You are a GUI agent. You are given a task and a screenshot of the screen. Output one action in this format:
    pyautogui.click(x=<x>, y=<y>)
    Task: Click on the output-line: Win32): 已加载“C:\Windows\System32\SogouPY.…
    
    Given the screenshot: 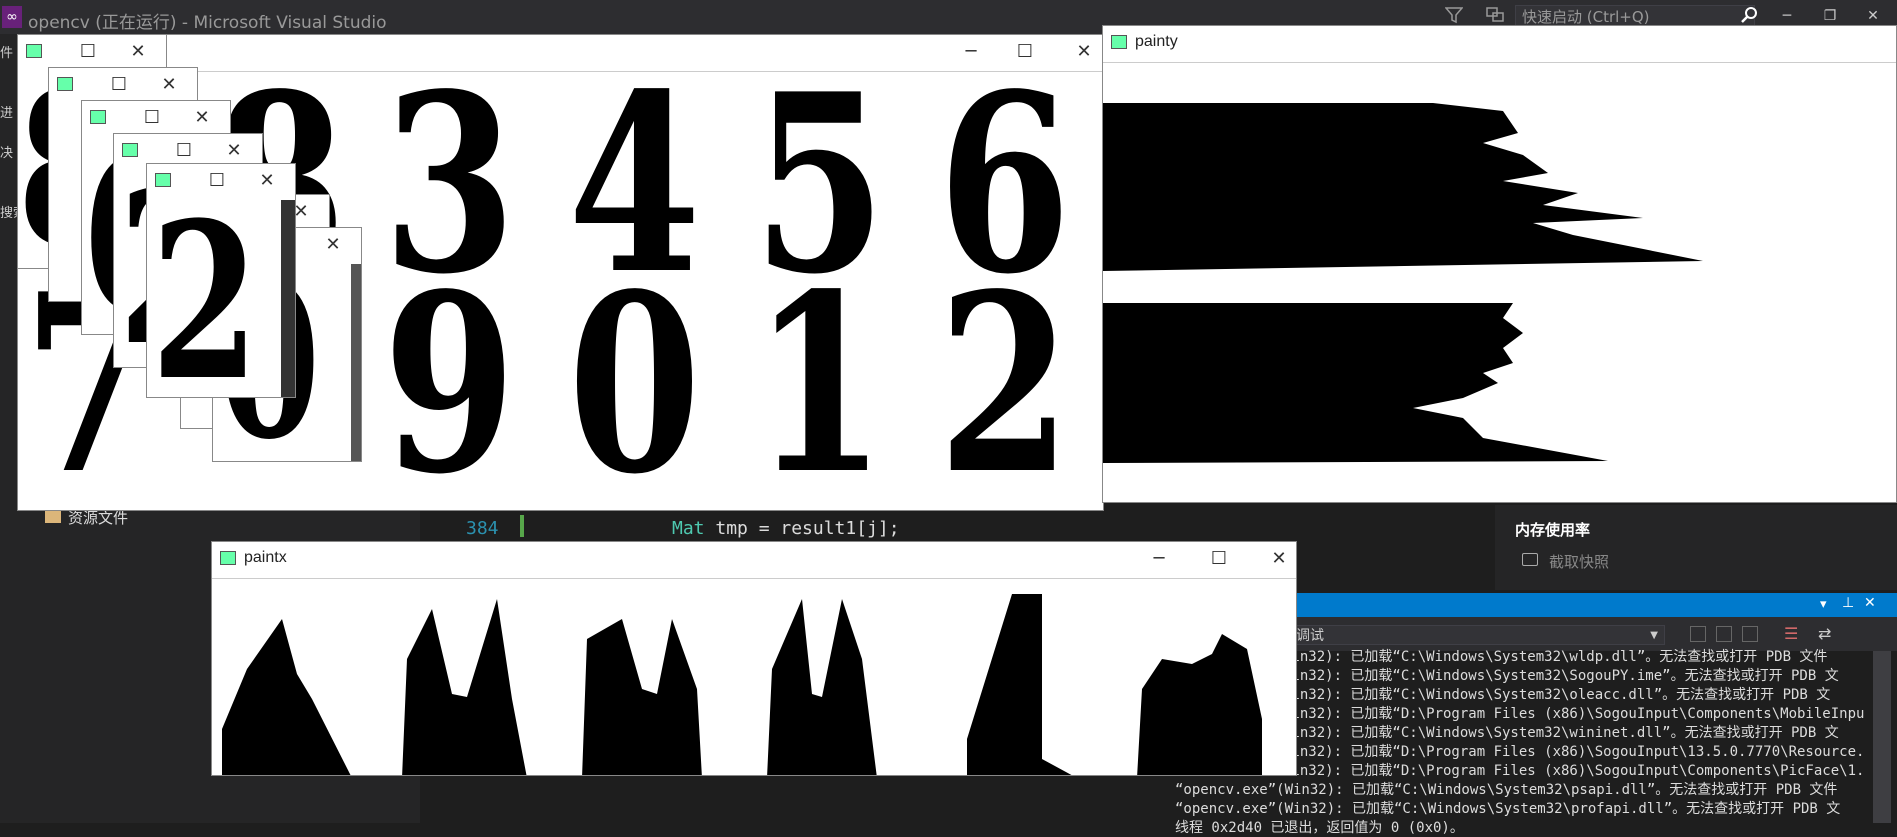 What is the action you would take?
    pyautogui.click(x=1561, y=676)
    